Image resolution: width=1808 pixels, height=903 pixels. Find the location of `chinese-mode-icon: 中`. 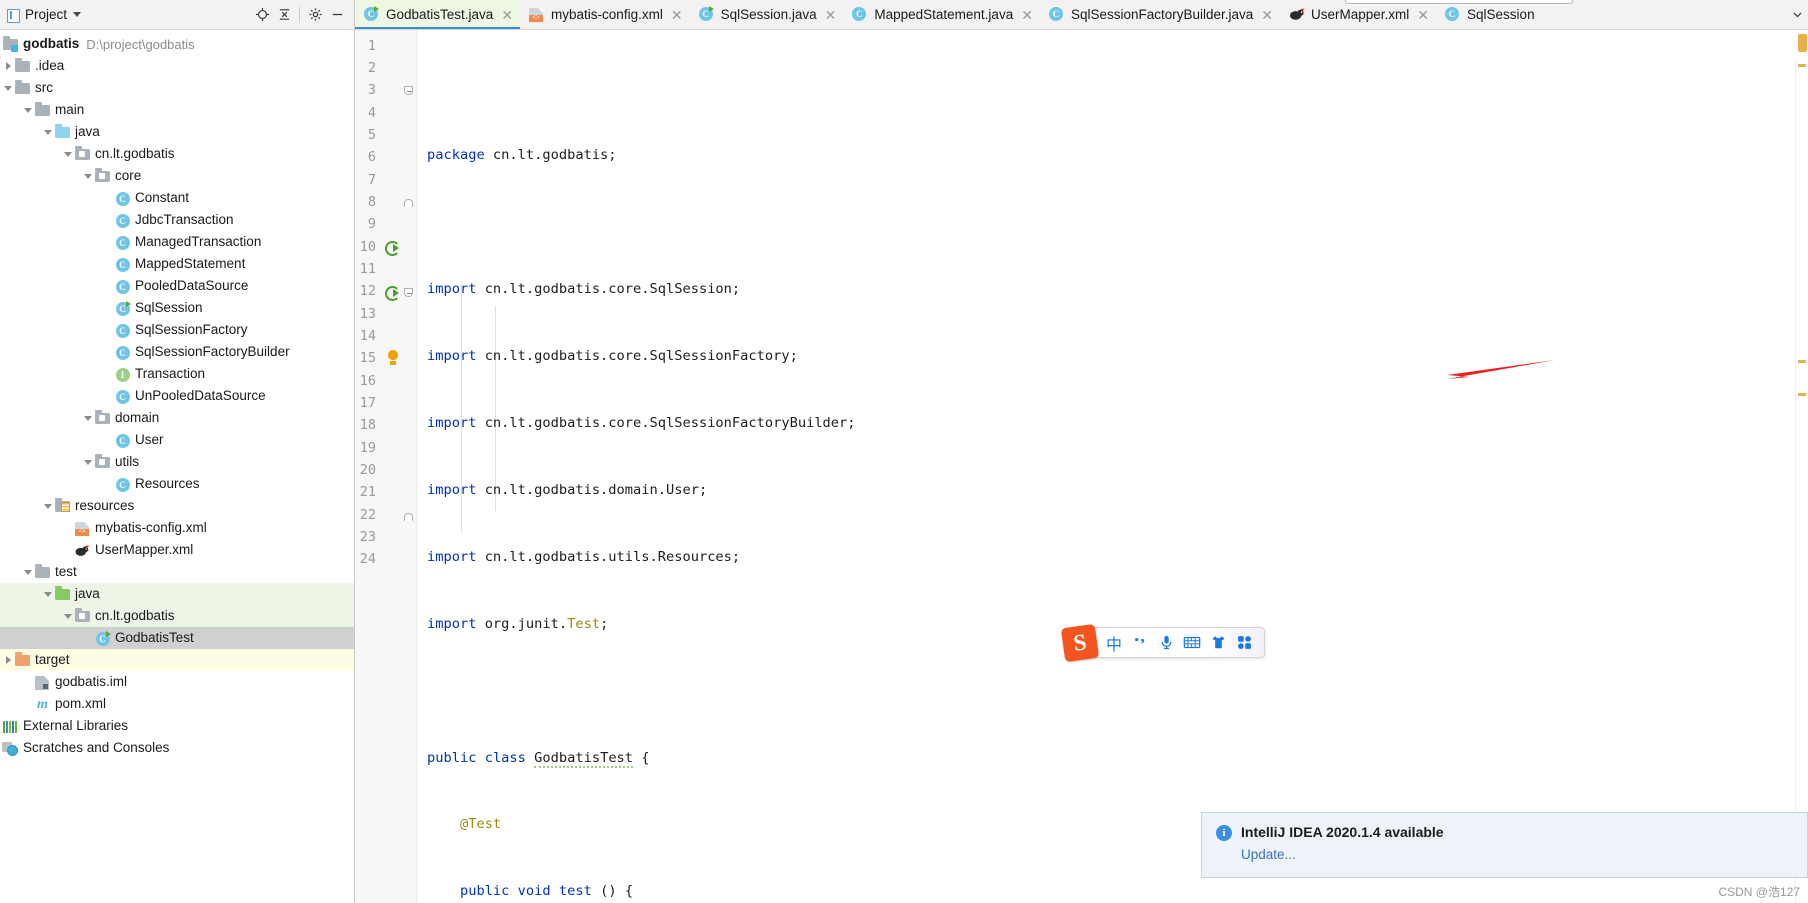

chinese-mode-icon: 中 is located at coordinates (1114, 643).